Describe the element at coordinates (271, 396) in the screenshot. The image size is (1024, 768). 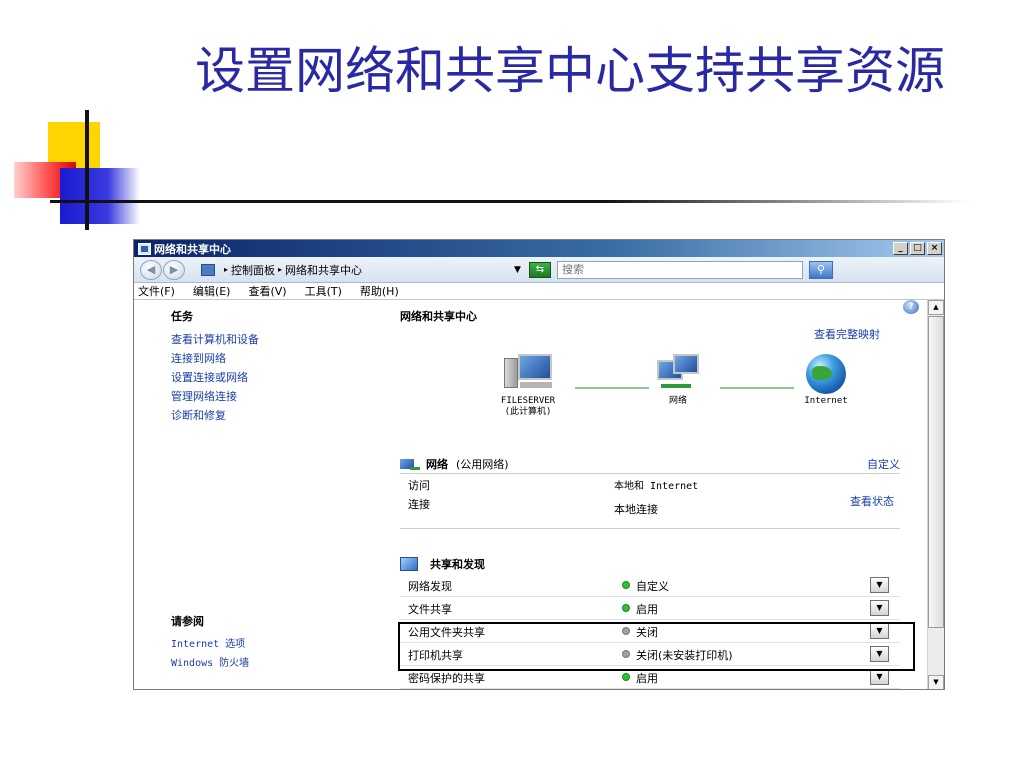
I see `task-manage-connections: 管理网络连接` at that location.